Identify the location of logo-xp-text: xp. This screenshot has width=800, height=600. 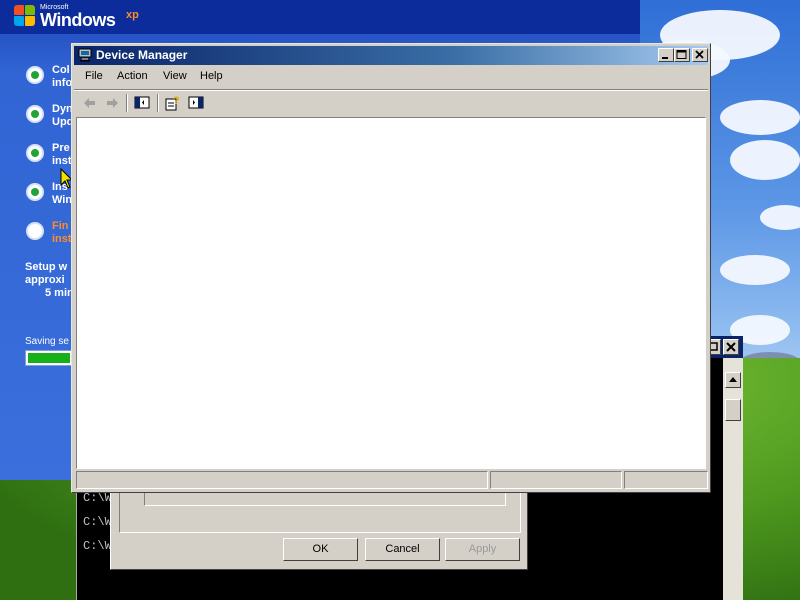
(132, 15).